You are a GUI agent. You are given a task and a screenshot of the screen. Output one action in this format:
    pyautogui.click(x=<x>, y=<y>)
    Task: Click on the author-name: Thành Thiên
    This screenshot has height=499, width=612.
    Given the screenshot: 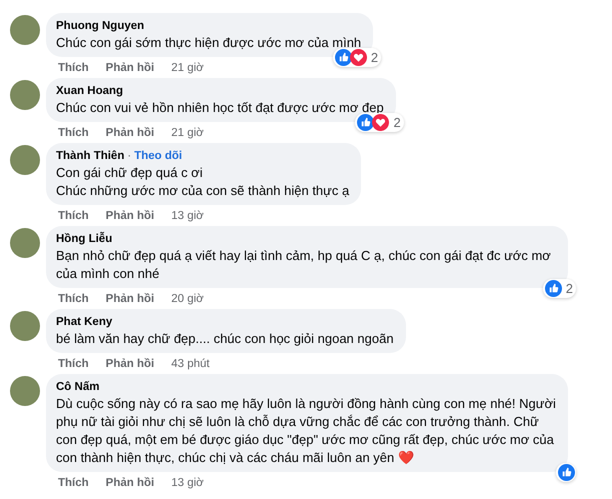 What is the action you would take?
    pyautogui.click(x=90, y=156)
    